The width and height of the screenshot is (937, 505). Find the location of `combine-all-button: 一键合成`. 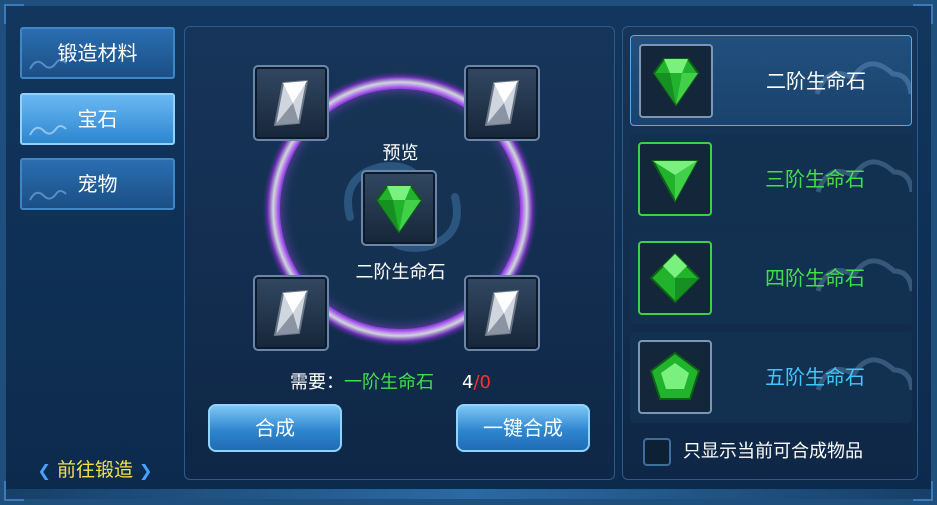

combine-all-button: 一键合成 is located at coordinates (523, 428).